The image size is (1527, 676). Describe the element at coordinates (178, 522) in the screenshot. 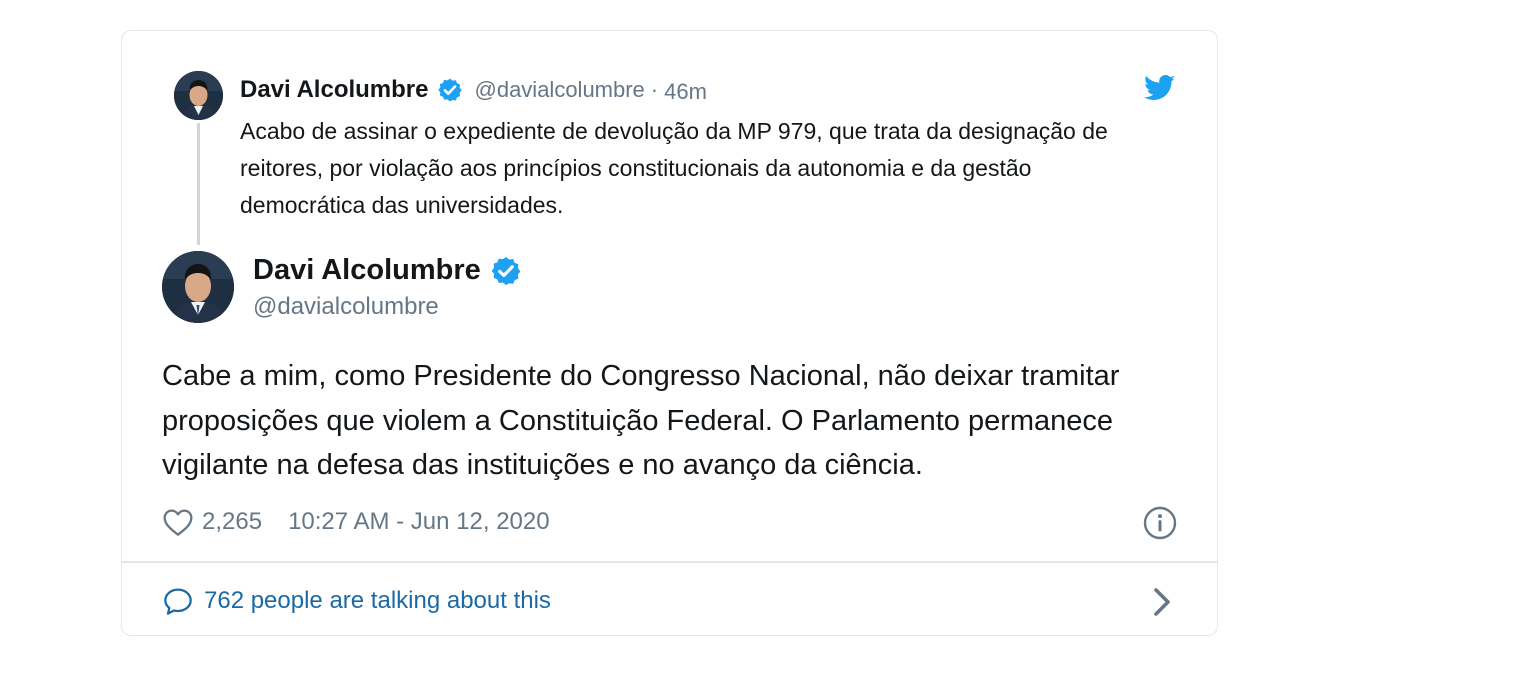

I see `heart-icon` at that location.